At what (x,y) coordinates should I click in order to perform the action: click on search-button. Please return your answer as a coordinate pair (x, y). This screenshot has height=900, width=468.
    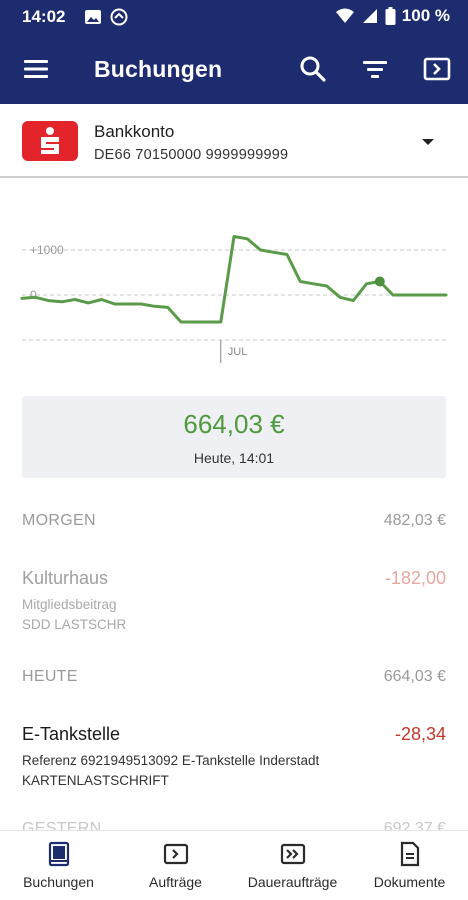
    Looking at the image, I should click on (313, 69).